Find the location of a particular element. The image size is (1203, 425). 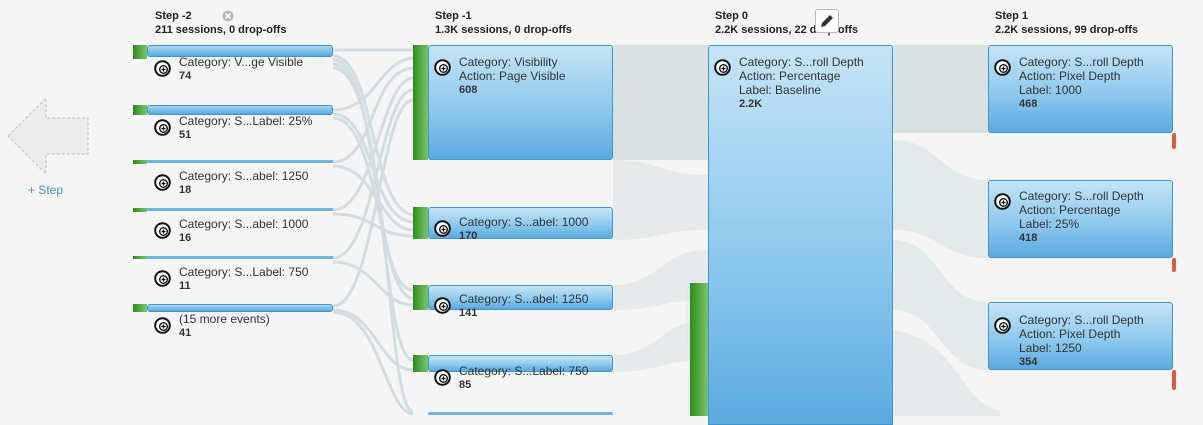

node-text: Label: Baseline is located at coordinates (780, 90).